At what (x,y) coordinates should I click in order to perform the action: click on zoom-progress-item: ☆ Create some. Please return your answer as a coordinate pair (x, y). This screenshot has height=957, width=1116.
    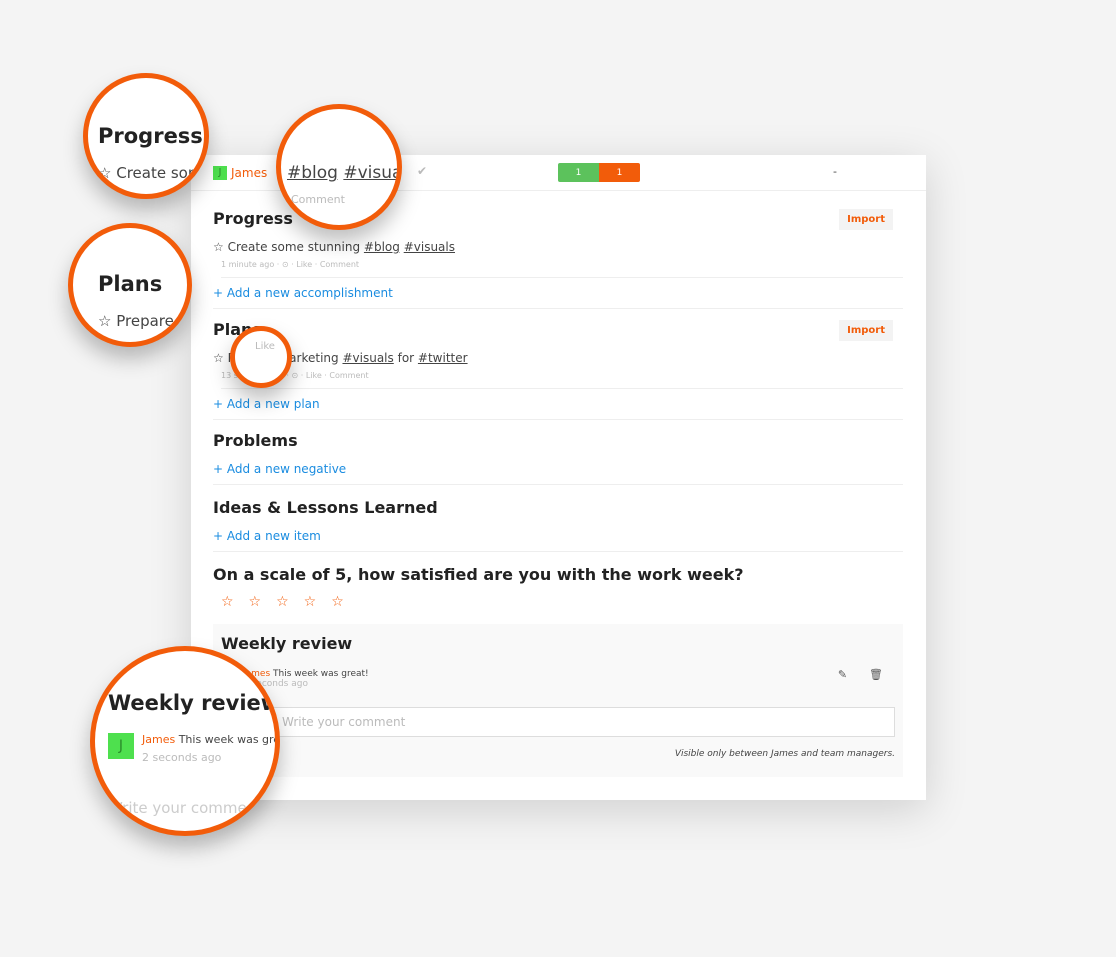
    Looking at the image, I should click on (153, 173).